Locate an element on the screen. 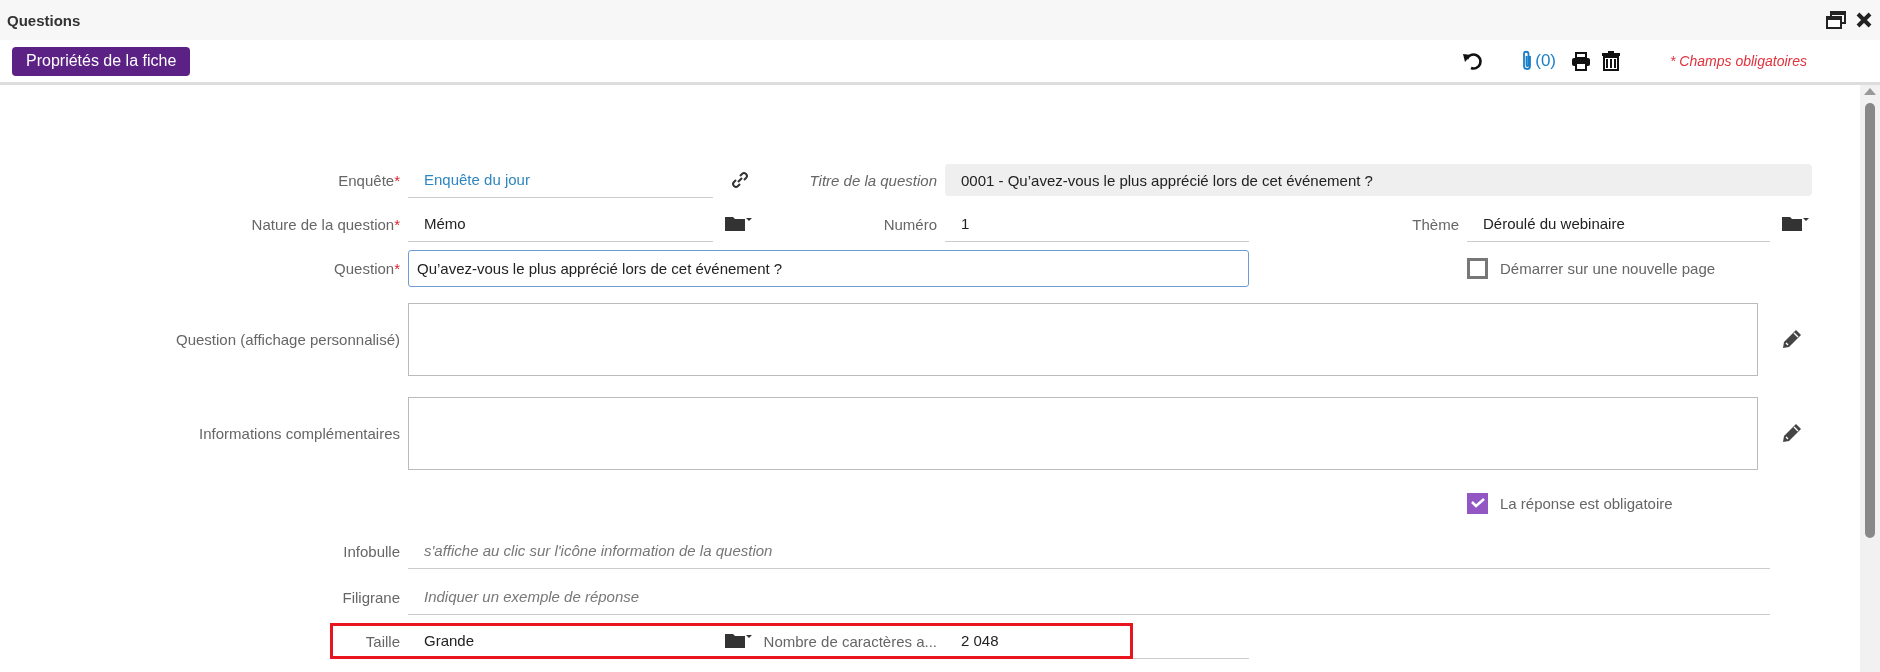  scrollbar is located at coordinates (1870, 378).